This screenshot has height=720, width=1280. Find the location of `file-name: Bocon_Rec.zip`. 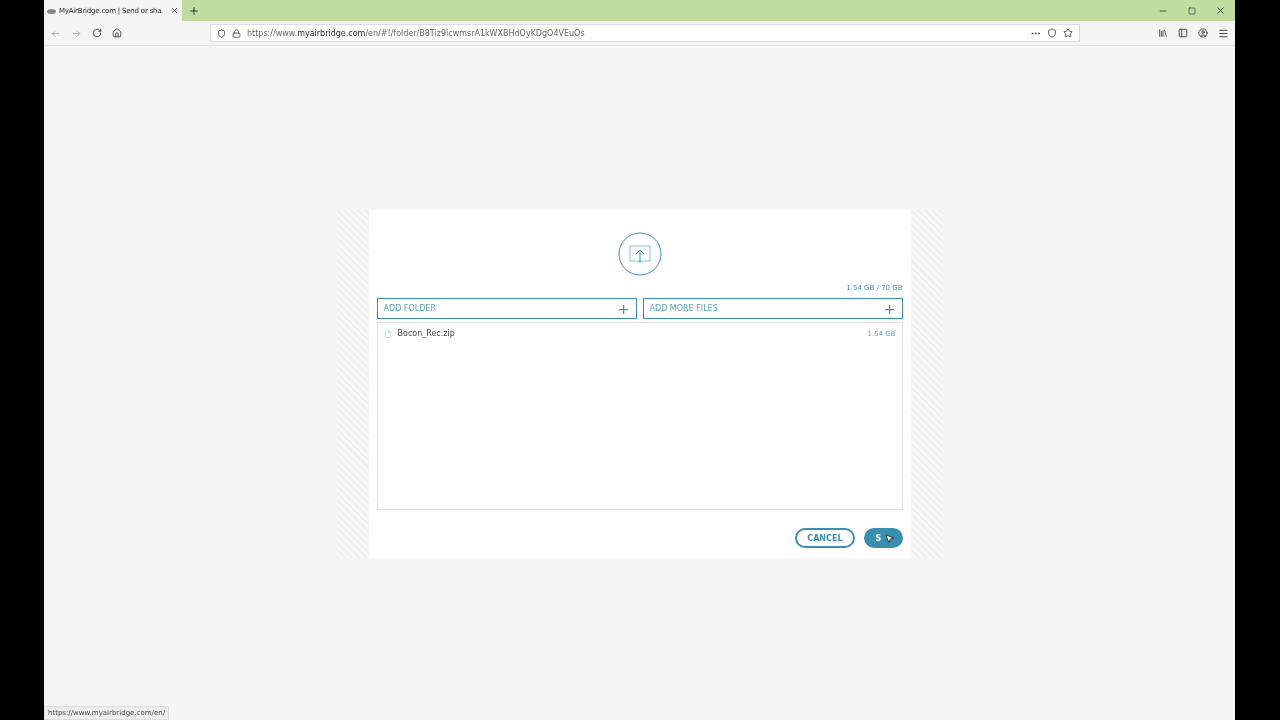

file-name: Bocon_Rec.zip is located at coordinates (426, 333).